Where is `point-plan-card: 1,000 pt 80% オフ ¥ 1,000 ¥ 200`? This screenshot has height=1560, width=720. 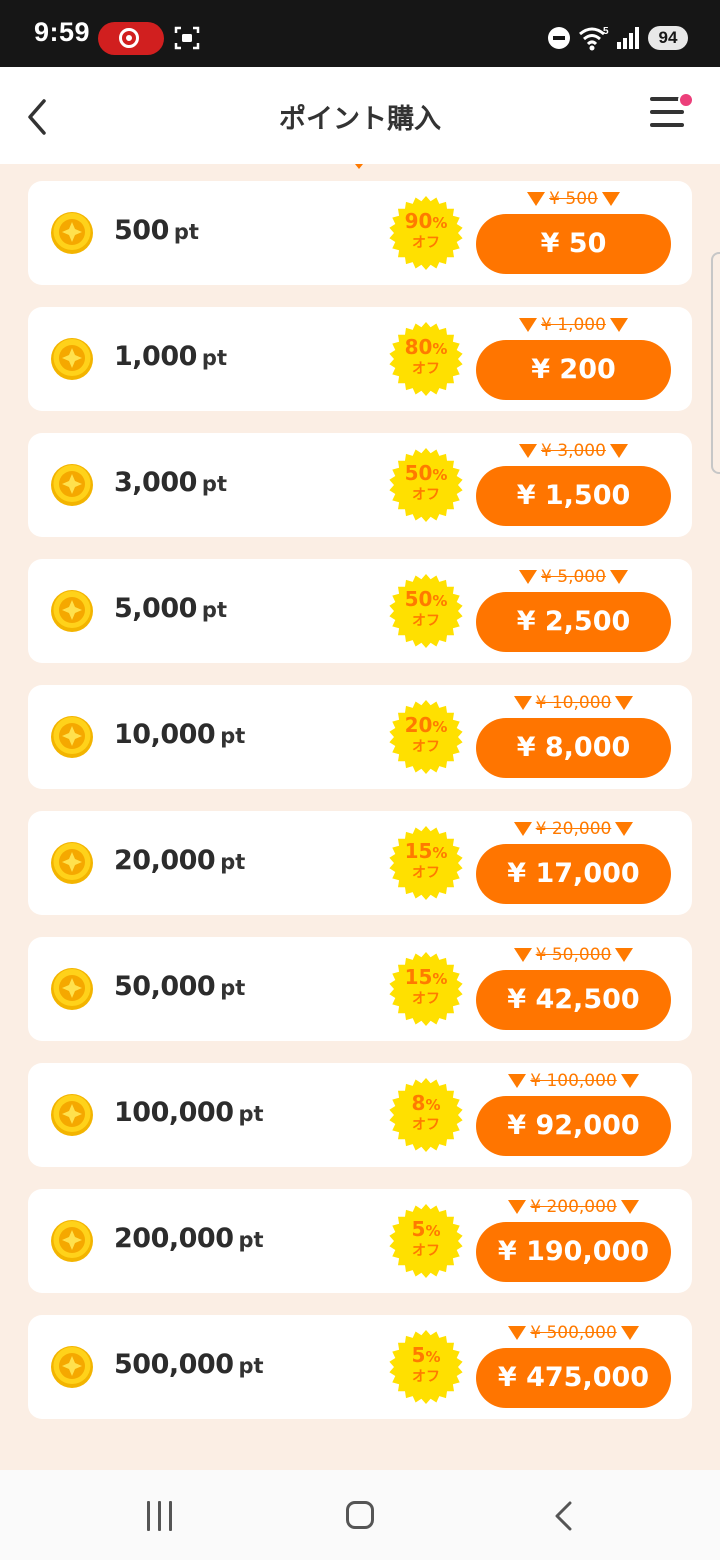
point-plan-card: 1,000 pt 80% オフ ¥ 1,000 ¥ 200 is located at coordinates (360, 359).